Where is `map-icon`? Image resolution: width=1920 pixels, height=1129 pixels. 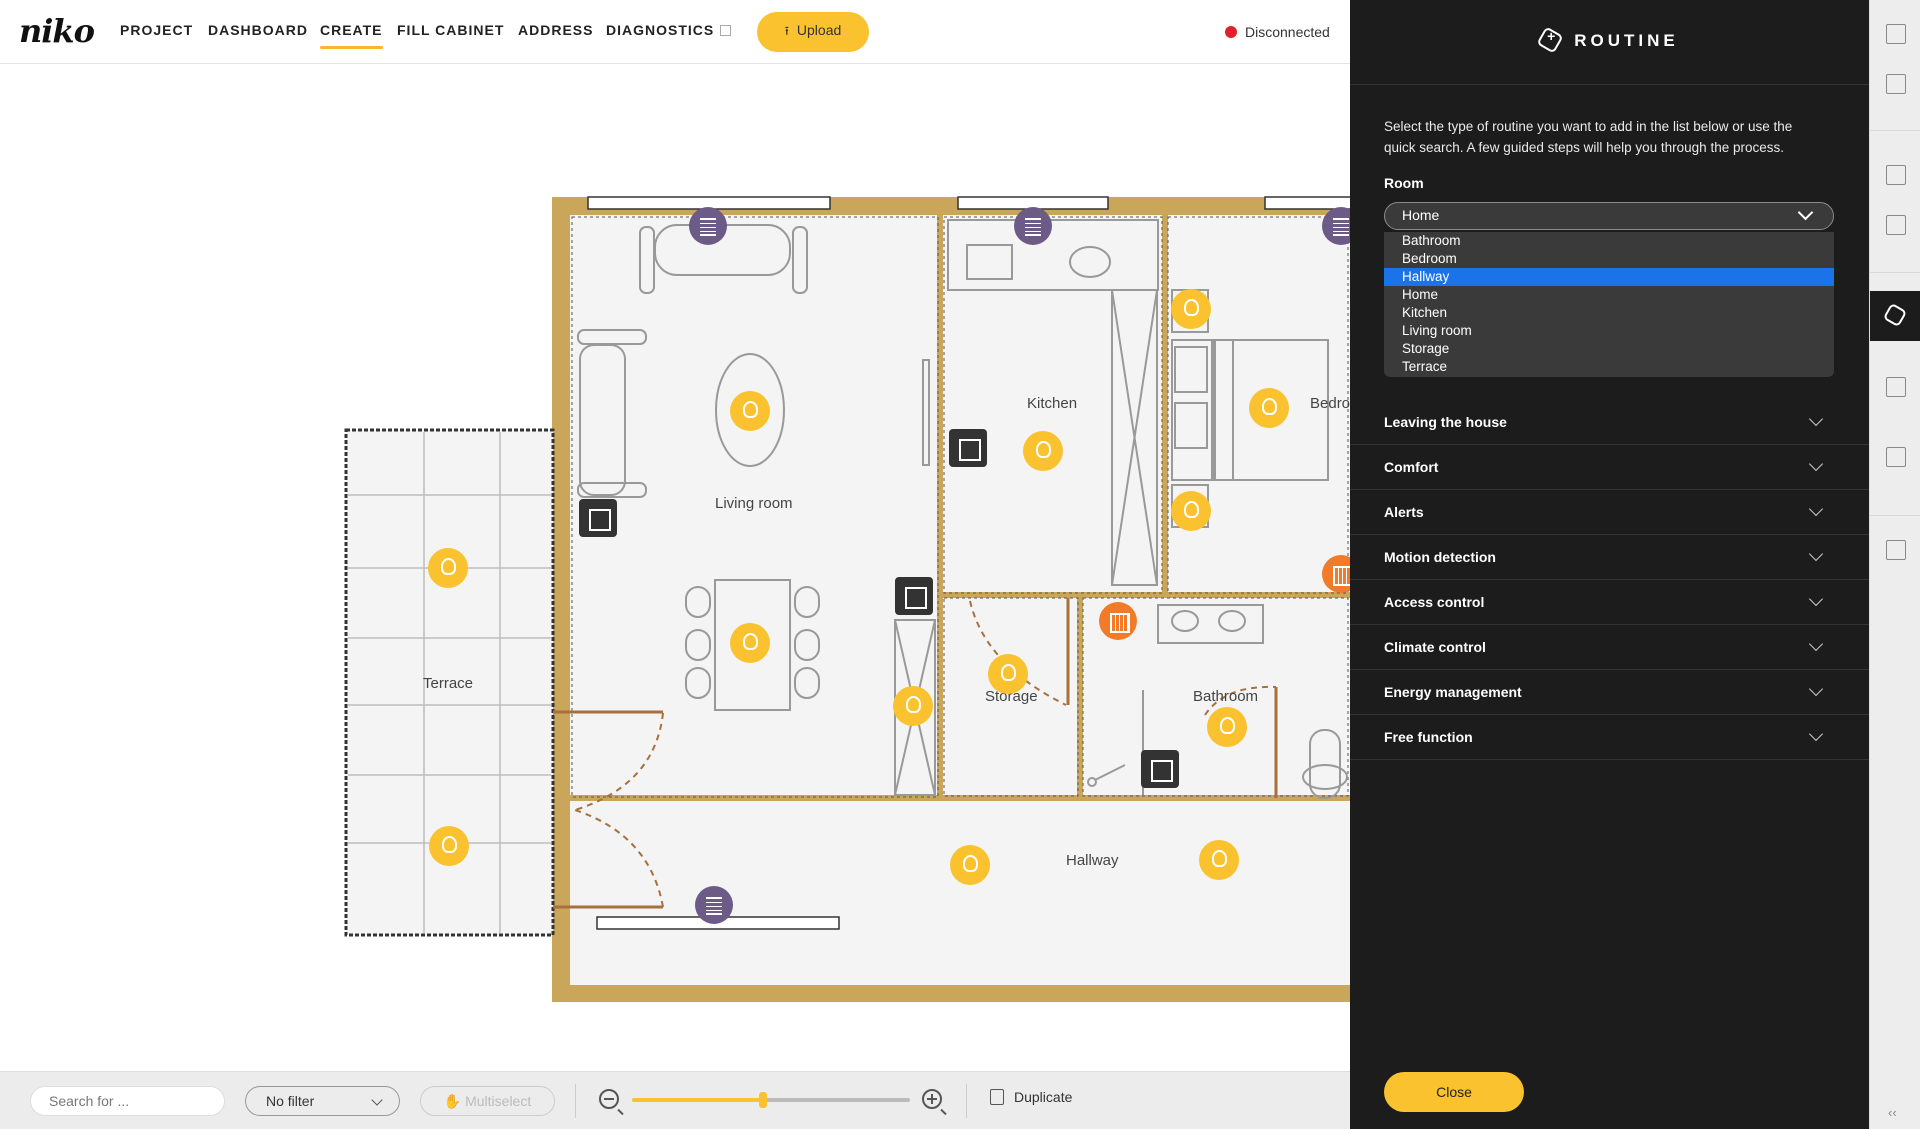 map-icon is located at coordinates (1896, 84).